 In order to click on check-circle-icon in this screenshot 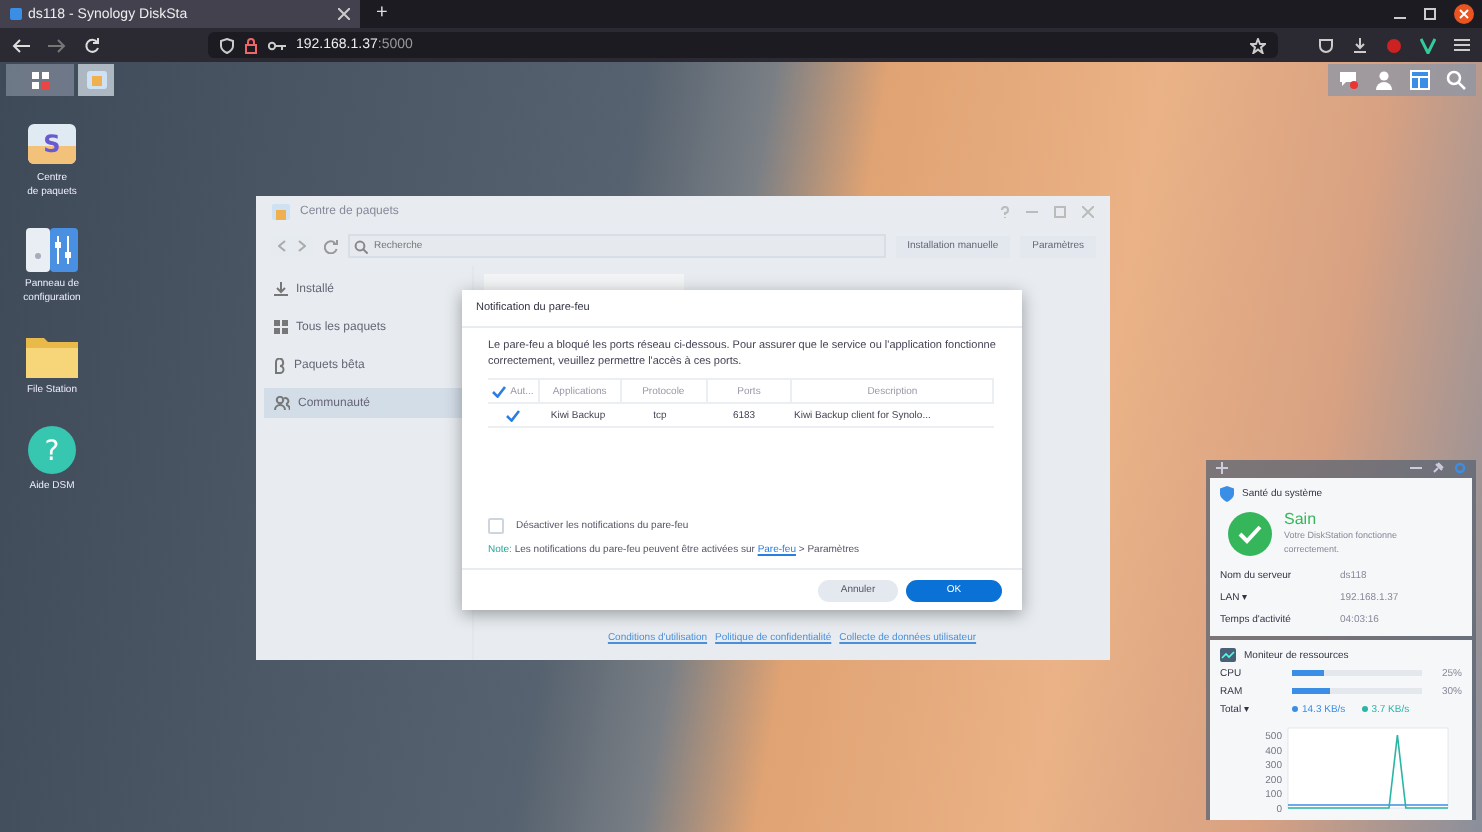, I will do `click(1250, 533)`.